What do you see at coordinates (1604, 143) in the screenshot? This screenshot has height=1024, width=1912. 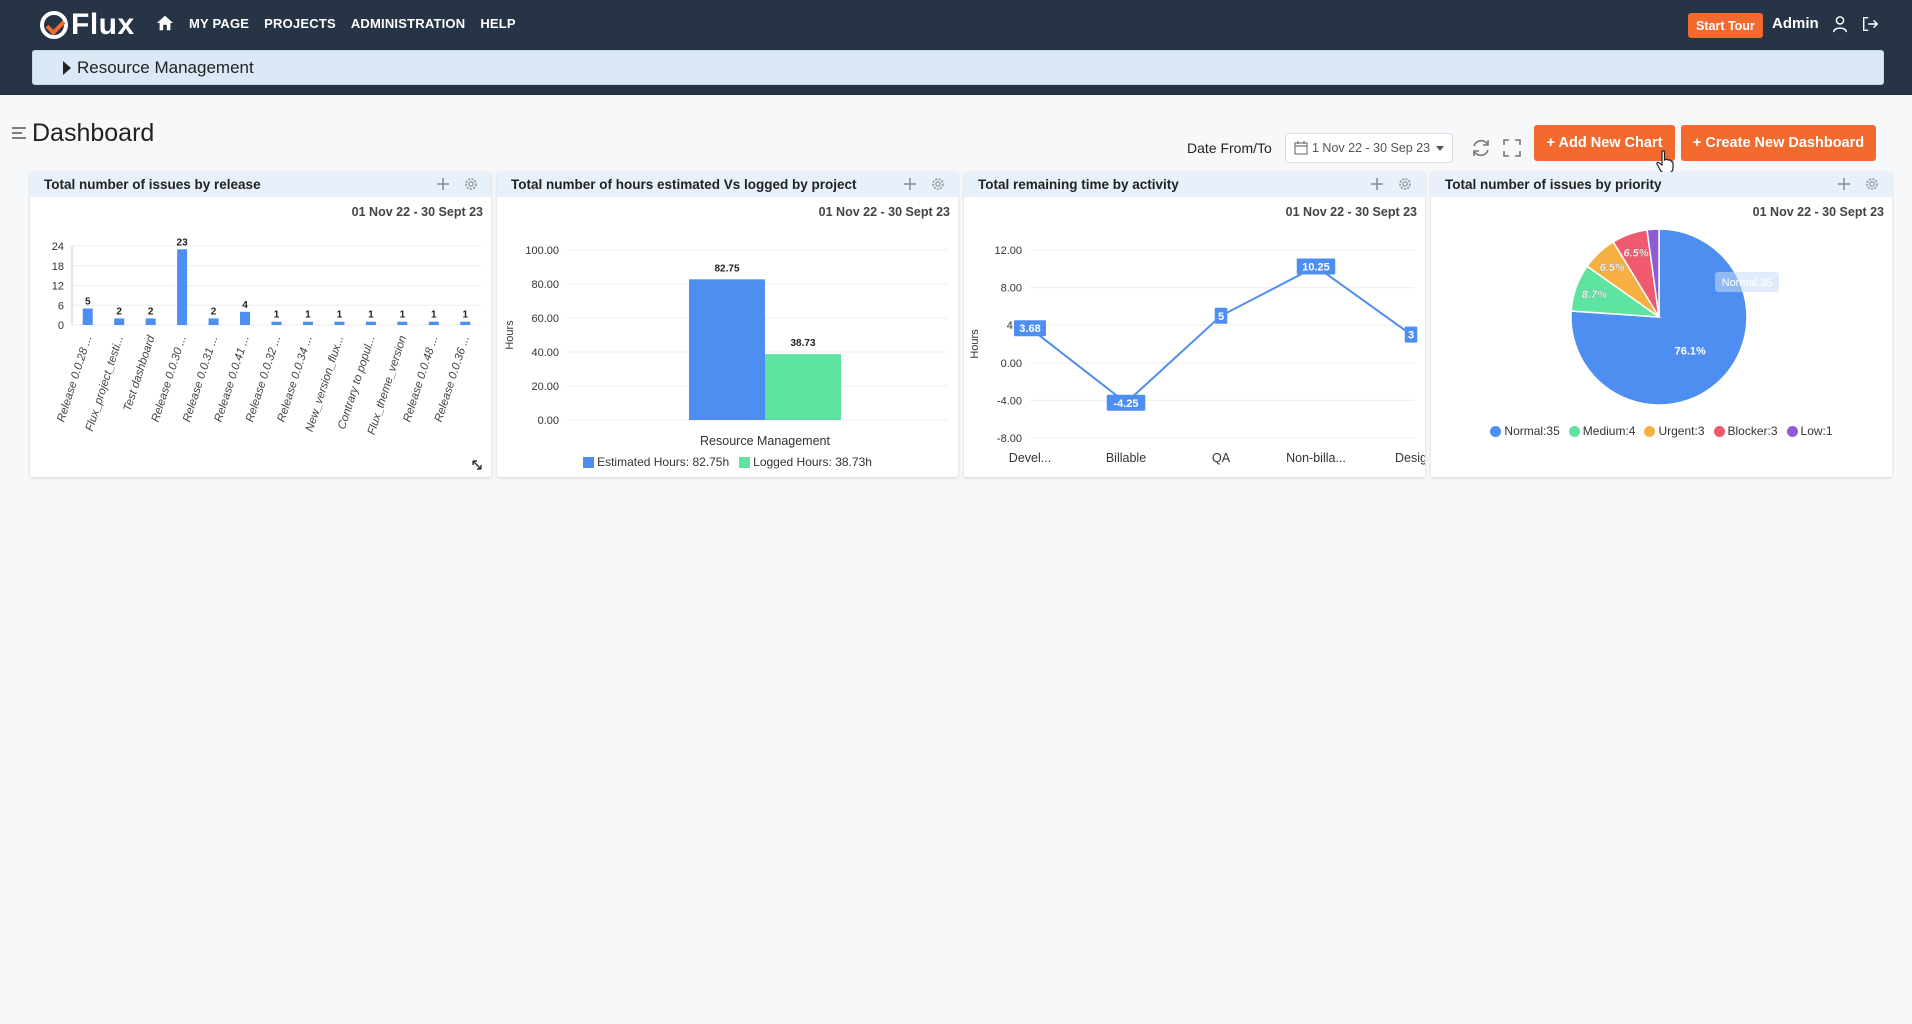 I see `add-new-chart-button: + Add New Chart` at bounding box center [1604, 143].